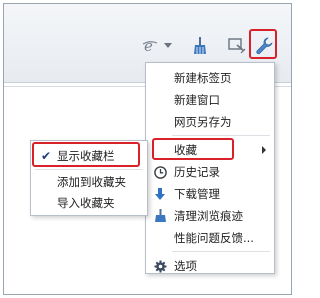 The width and height of the screenshot is (320, 298). Describe the element at coordinates (264, 150) in the screenshot. I see `submenu-arrow-icon` at that location.